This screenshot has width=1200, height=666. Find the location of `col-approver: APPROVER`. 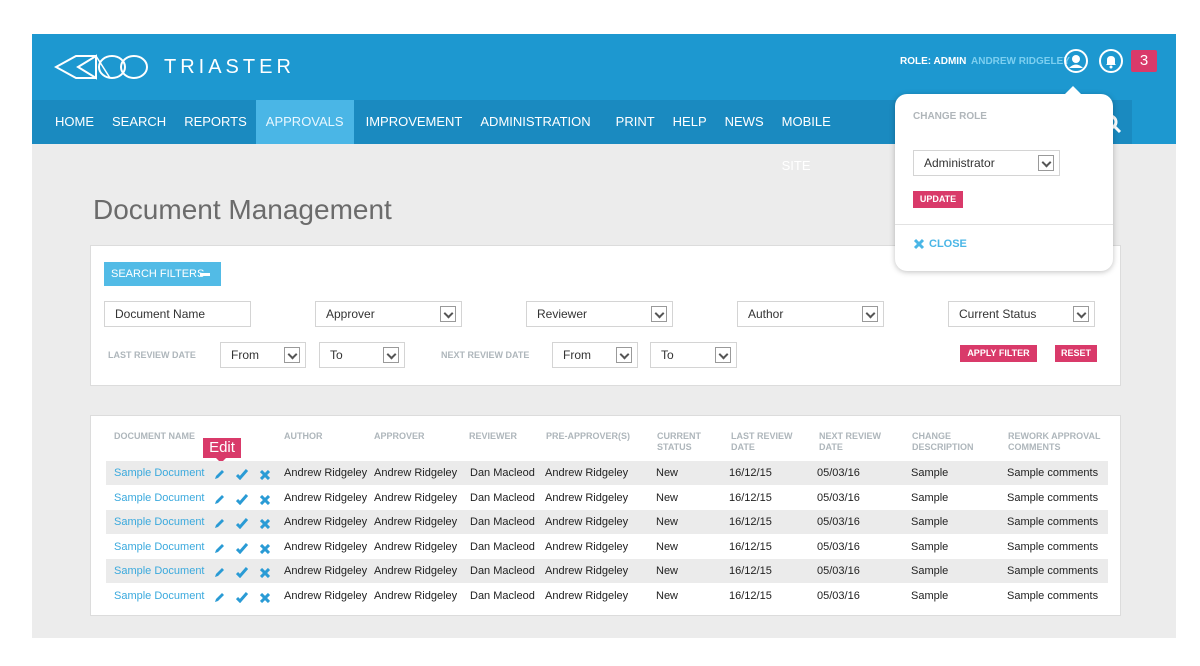

col-approver: APPROVER is located at coordinates (399, 436).